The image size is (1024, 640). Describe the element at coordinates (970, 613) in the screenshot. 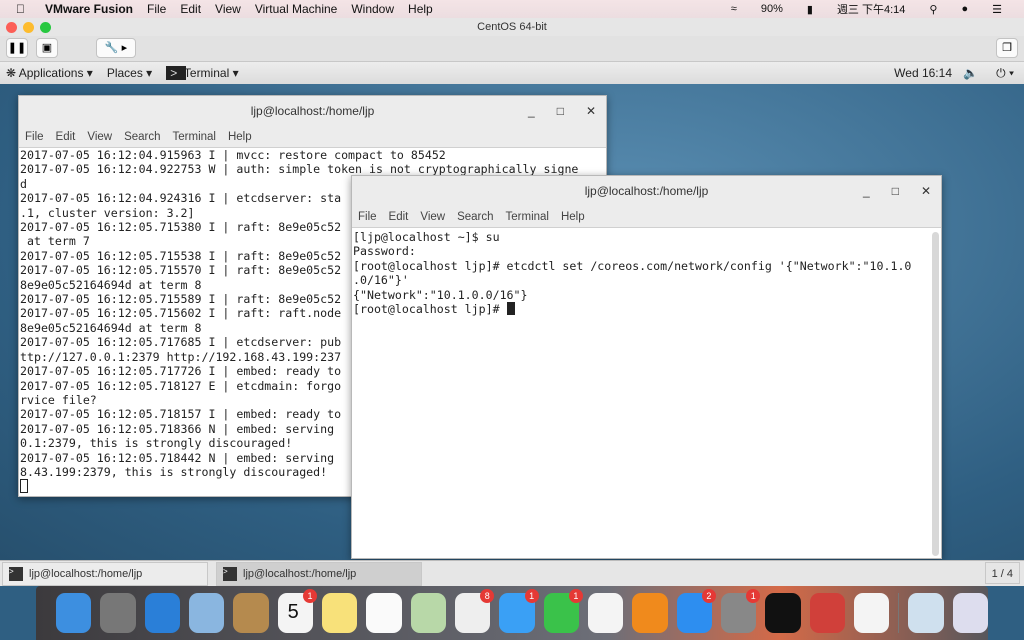

I see `trash-icon` at that location.